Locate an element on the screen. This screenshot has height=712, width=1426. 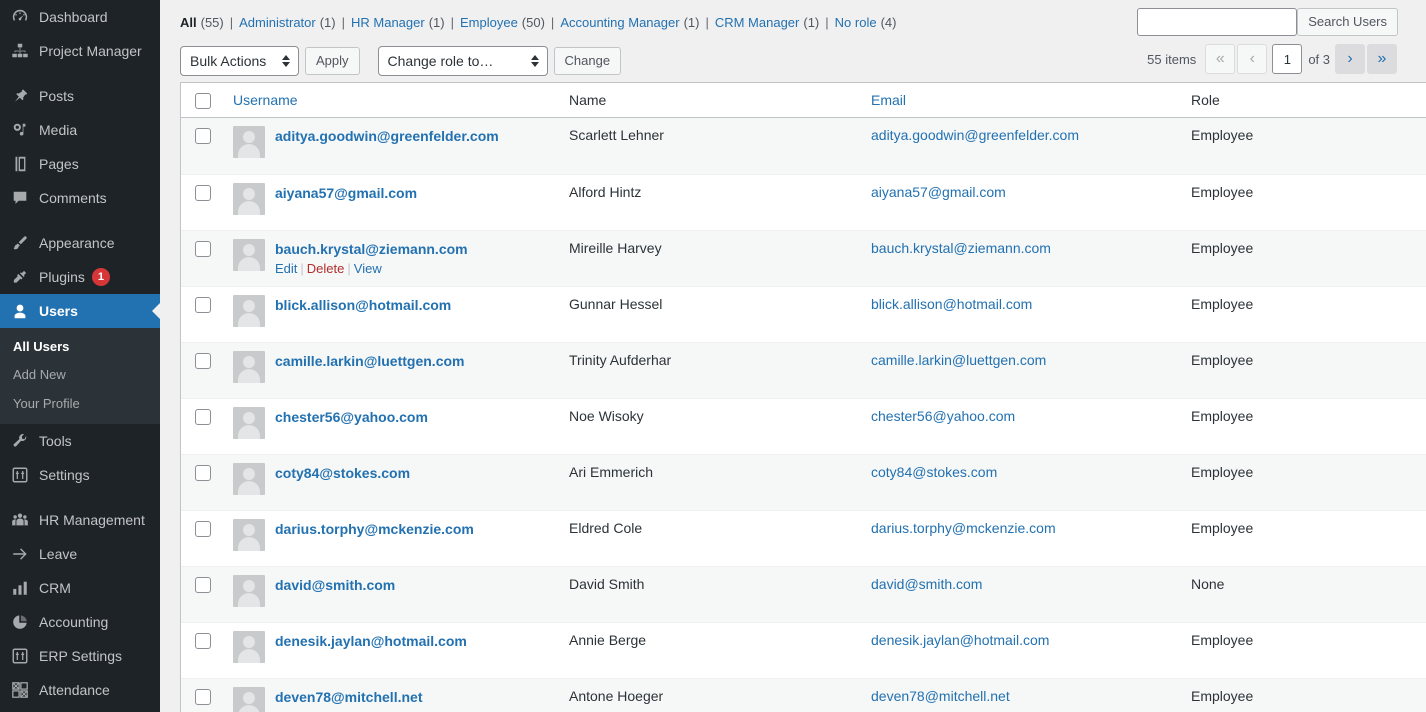
sidebar-item-comments: Comments is located at coordinates (80, 198).